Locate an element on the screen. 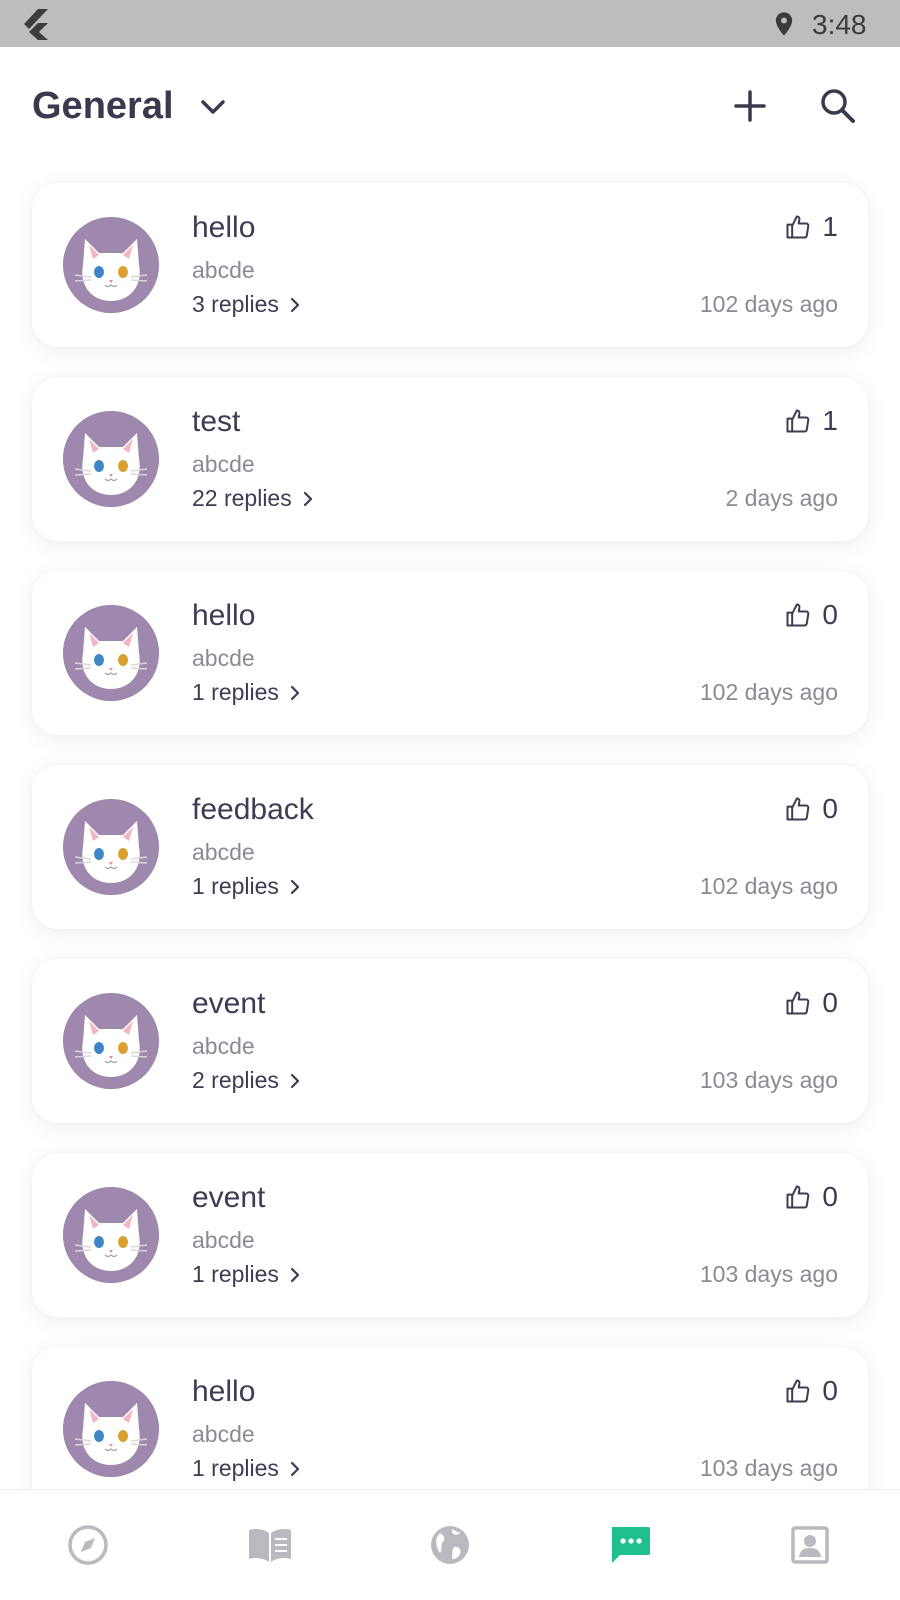  channel-title: General is located at coordinates (103, 106).